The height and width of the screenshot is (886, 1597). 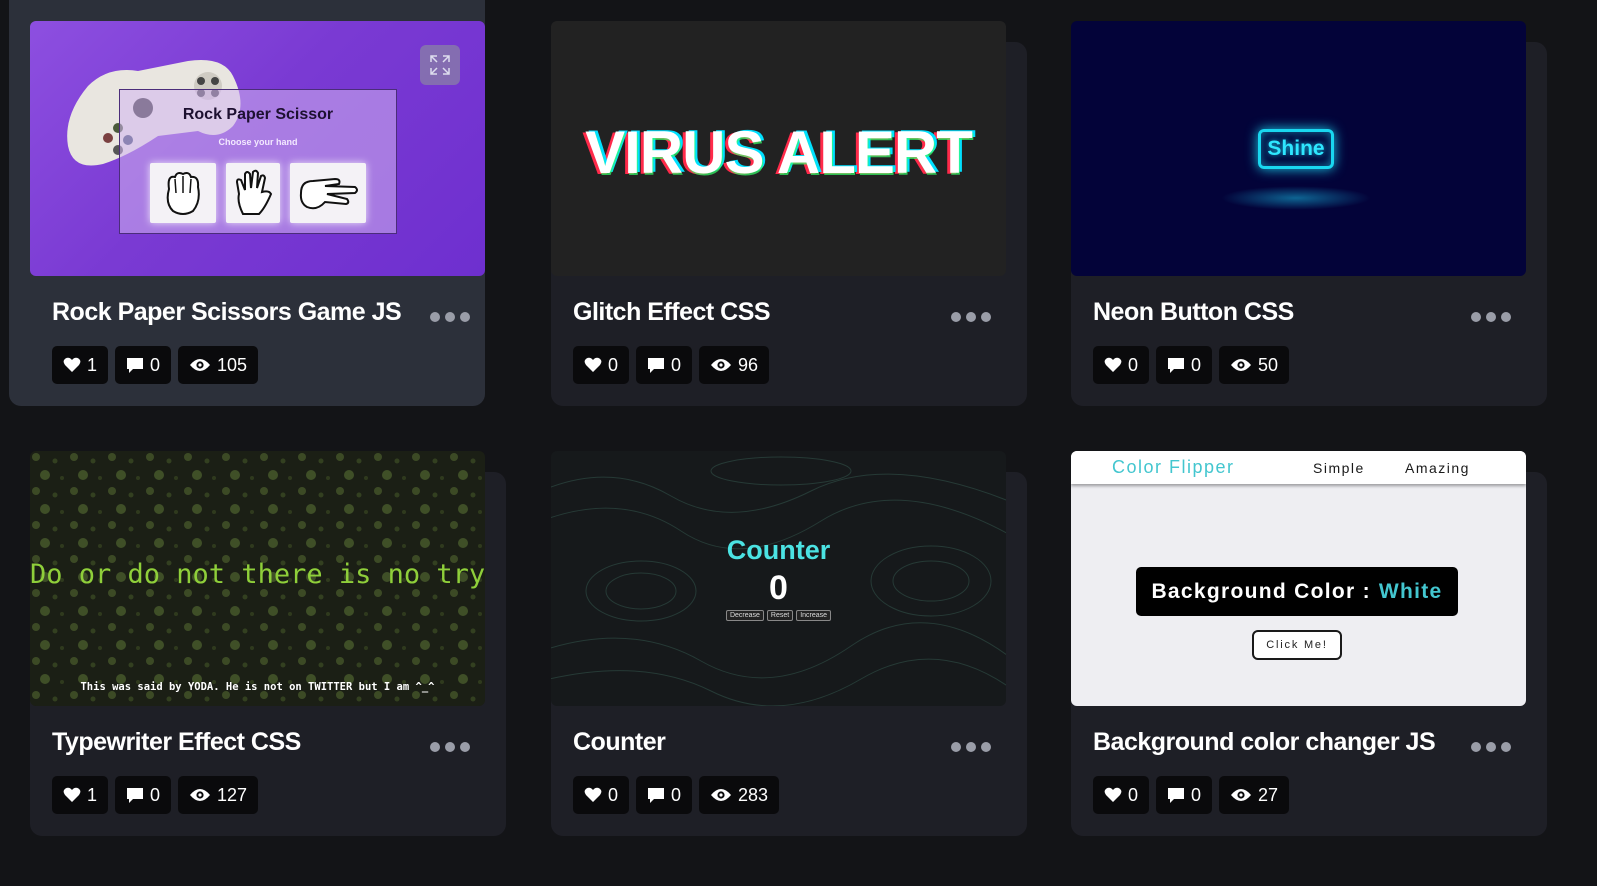 I want to click on background-color-label: Background Color :, so click(x=1261, y=591).